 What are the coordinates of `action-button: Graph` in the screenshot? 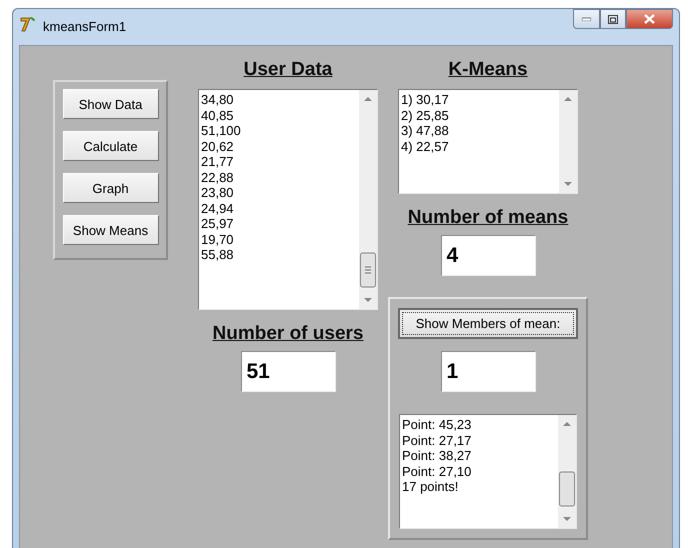 It's located at (110, 188).